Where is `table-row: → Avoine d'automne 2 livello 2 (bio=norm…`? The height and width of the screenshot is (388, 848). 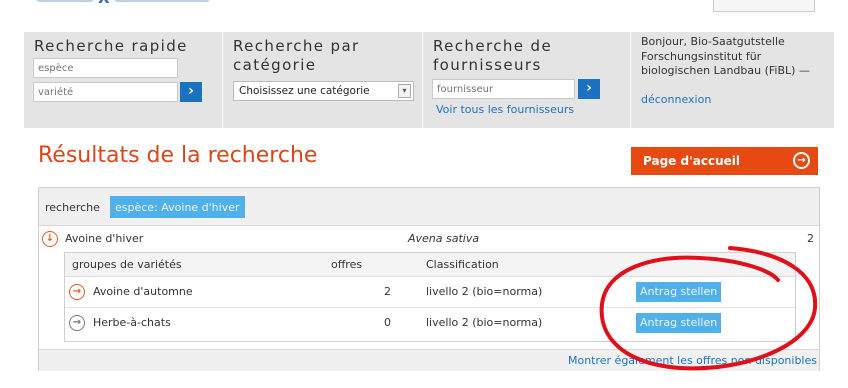 table-row: → Avoine d'automne 2 livello 2 (bio=norm… is located at coordinates (430, 292).